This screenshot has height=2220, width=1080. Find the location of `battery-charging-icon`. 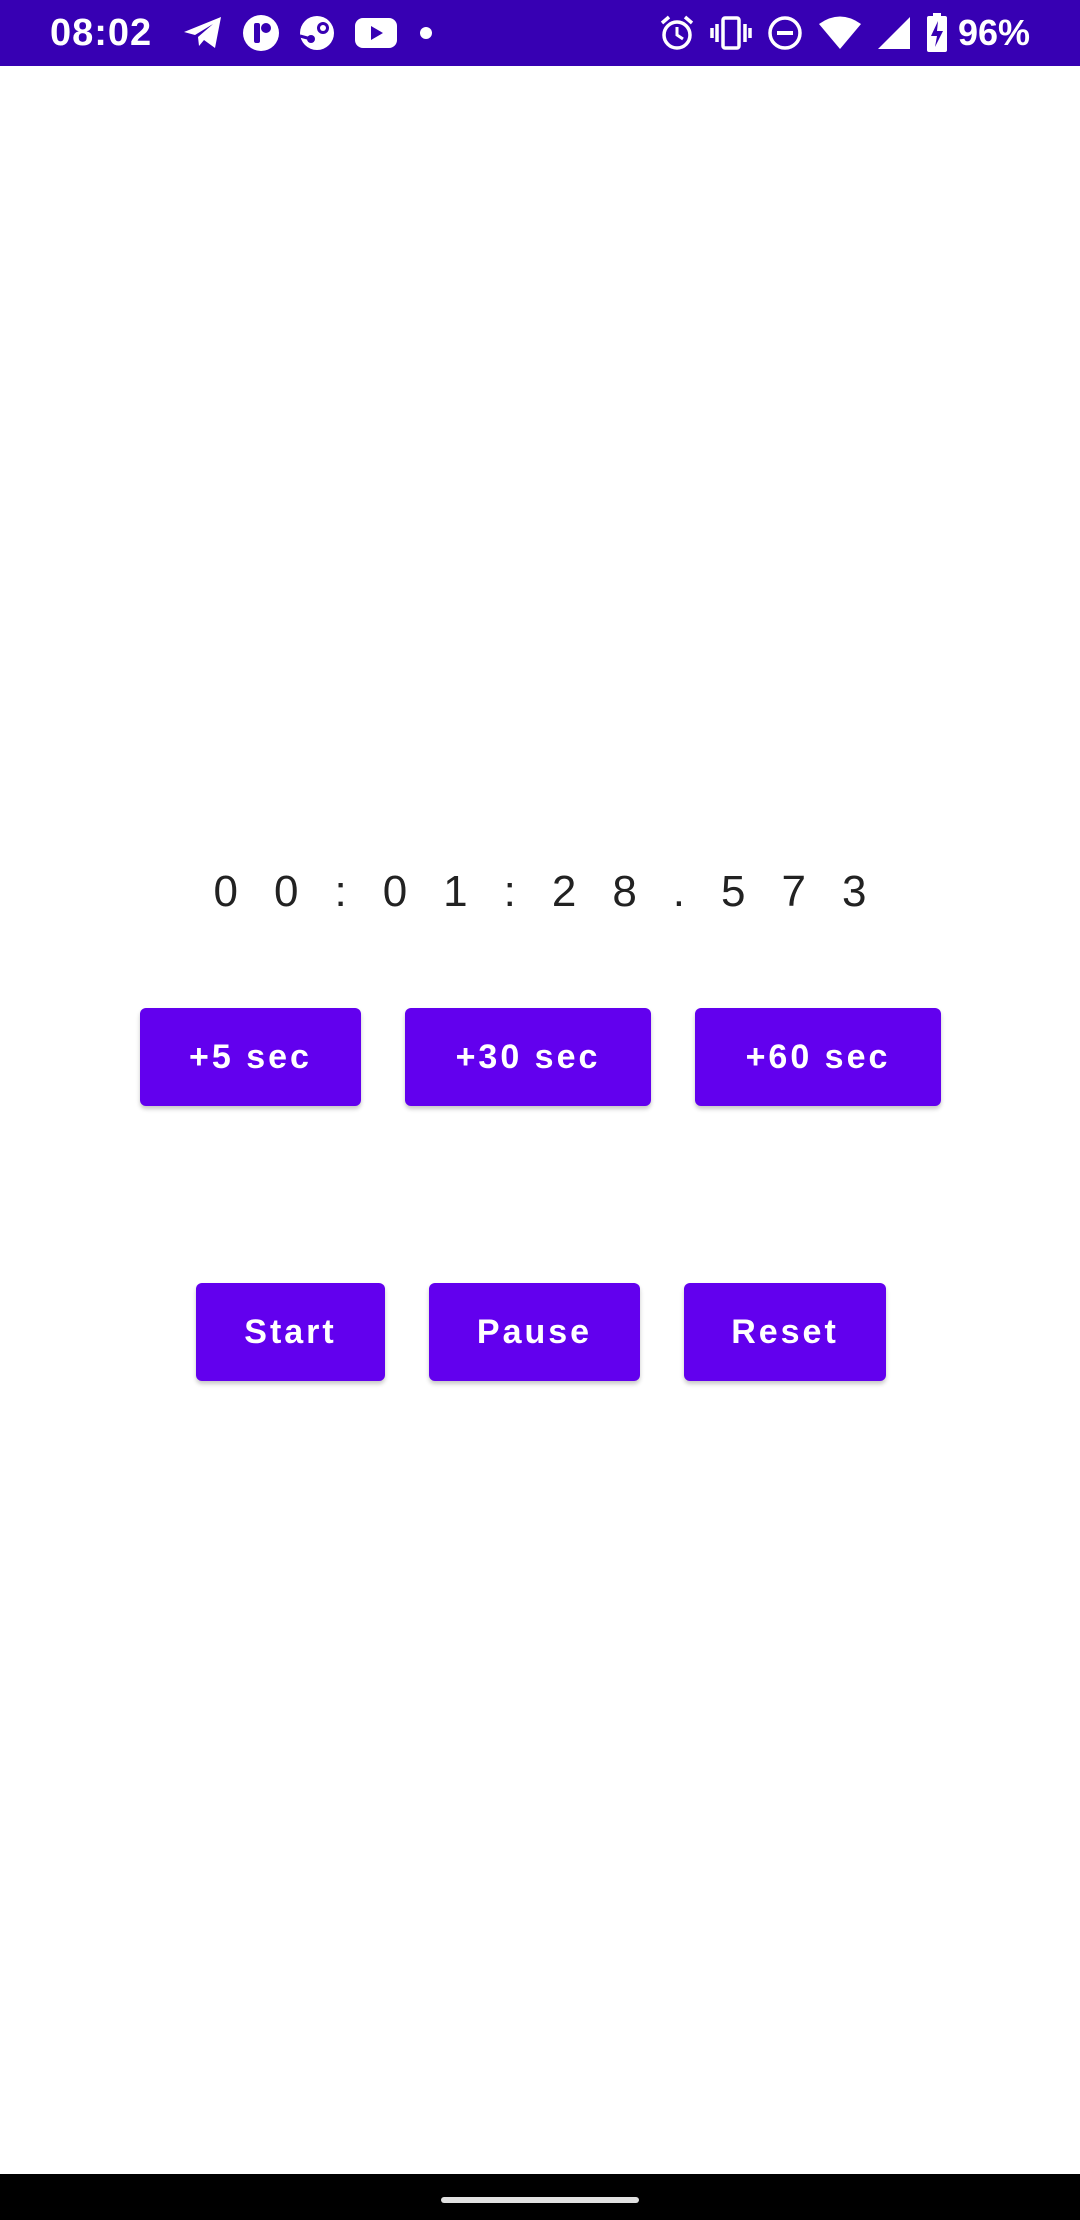

battery-charging-icon is located at coordinates (937, 33).